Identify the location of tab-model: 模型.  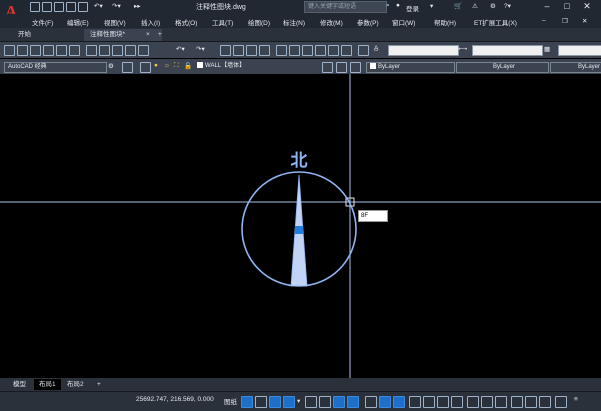
(19, 384).